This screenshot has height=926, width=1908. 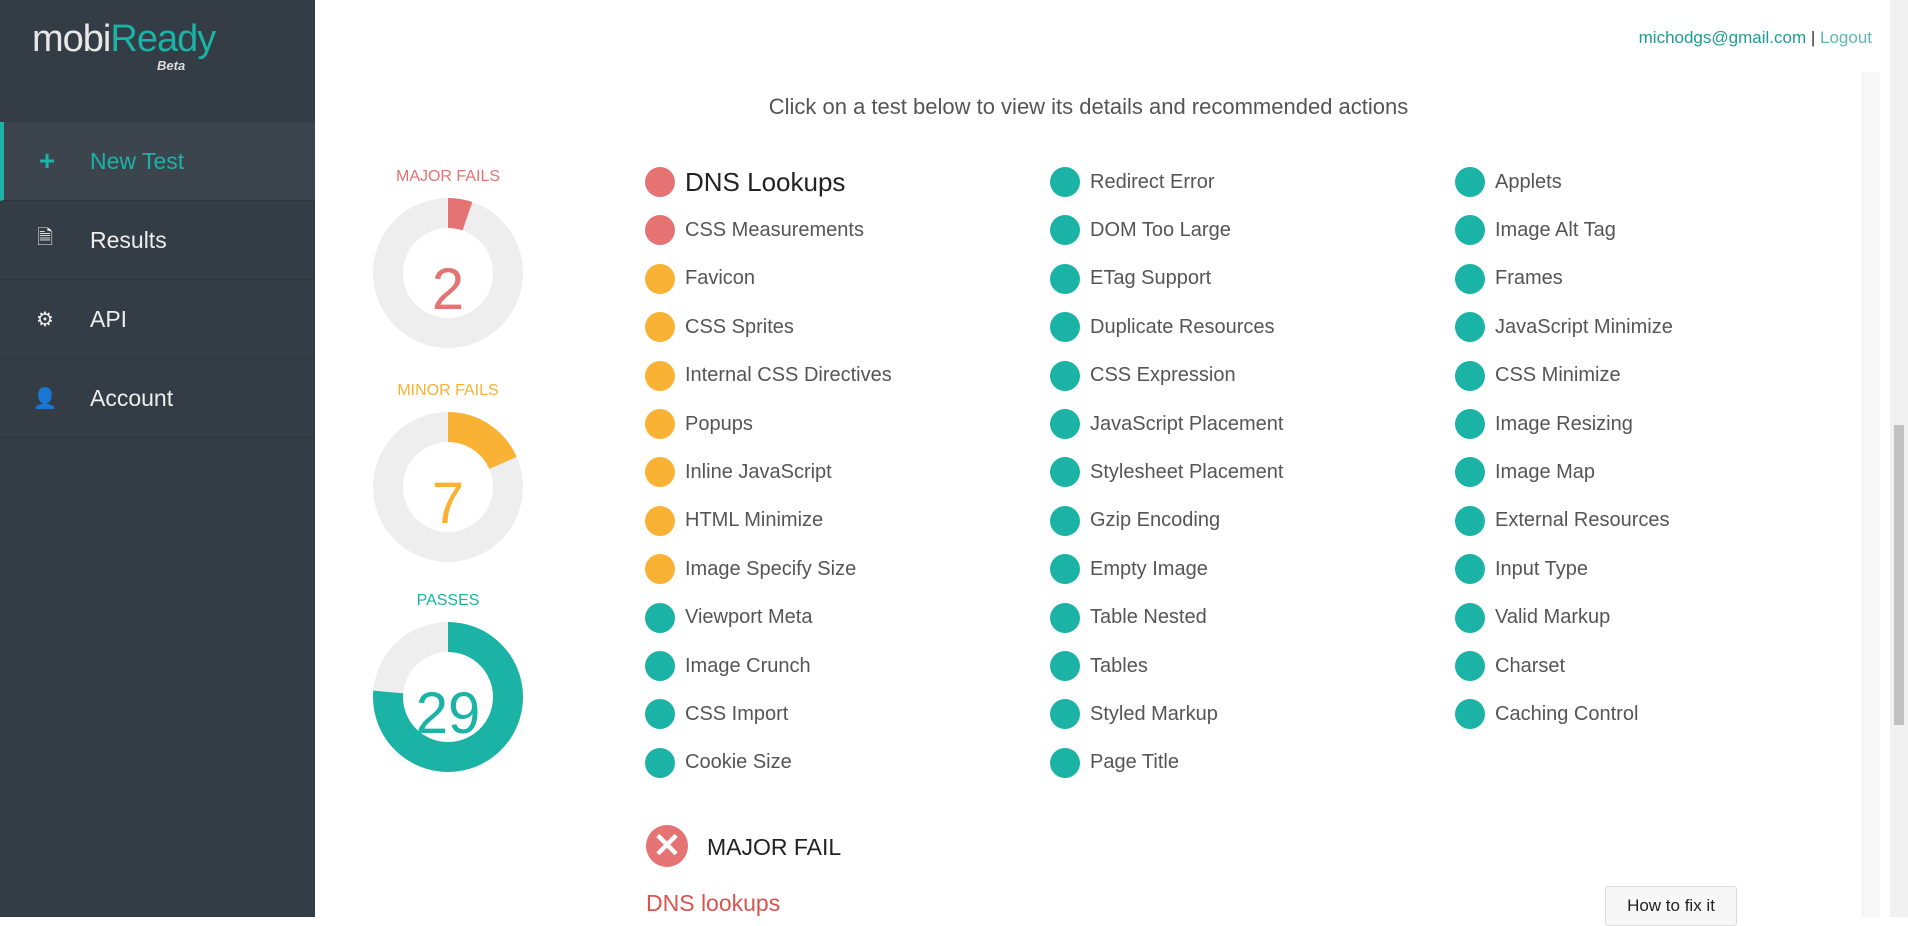 I want to click on test-item: Gzip Encoding, so click(x=1135, y=521).